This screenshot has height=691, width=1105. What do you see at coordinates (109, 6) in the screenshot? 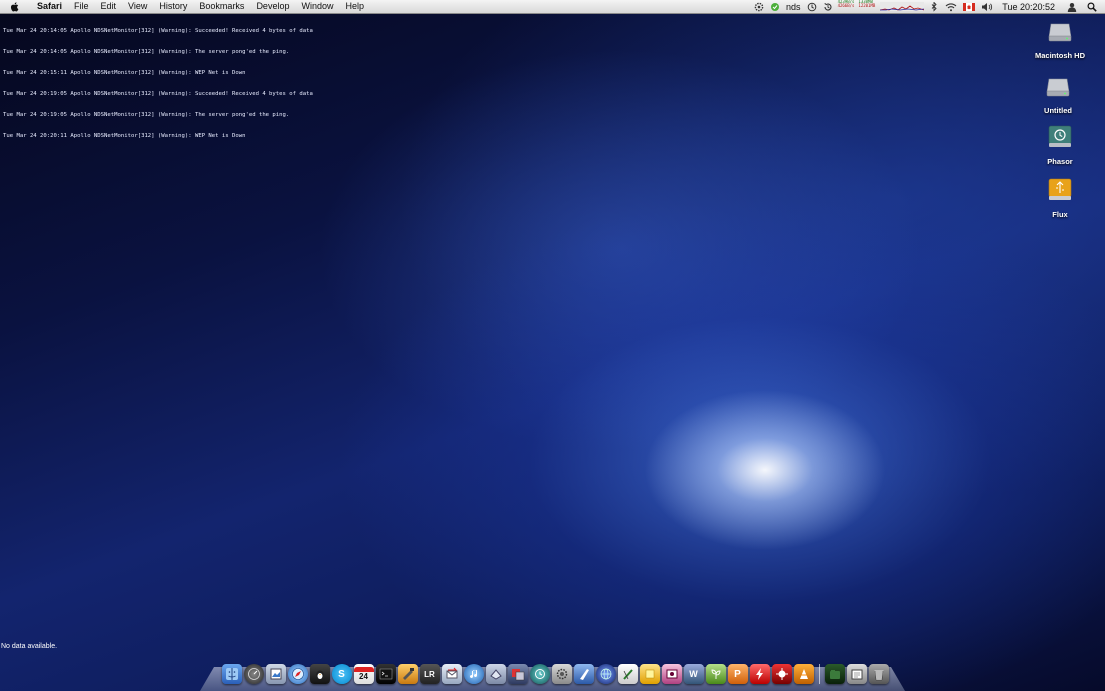
I see `menu-edit: Edit` at bounding box center [109, 6].